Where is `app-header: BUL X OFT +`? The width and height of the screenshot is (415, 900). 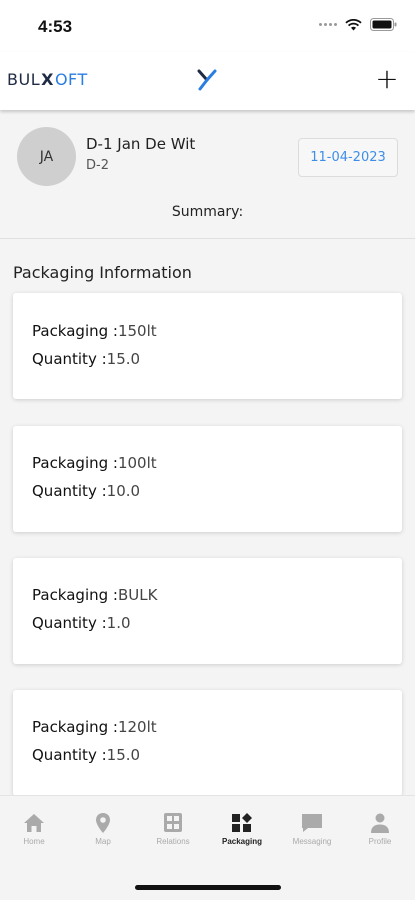
app-header: BUL X OFT + is located at coordinates (207, 81).